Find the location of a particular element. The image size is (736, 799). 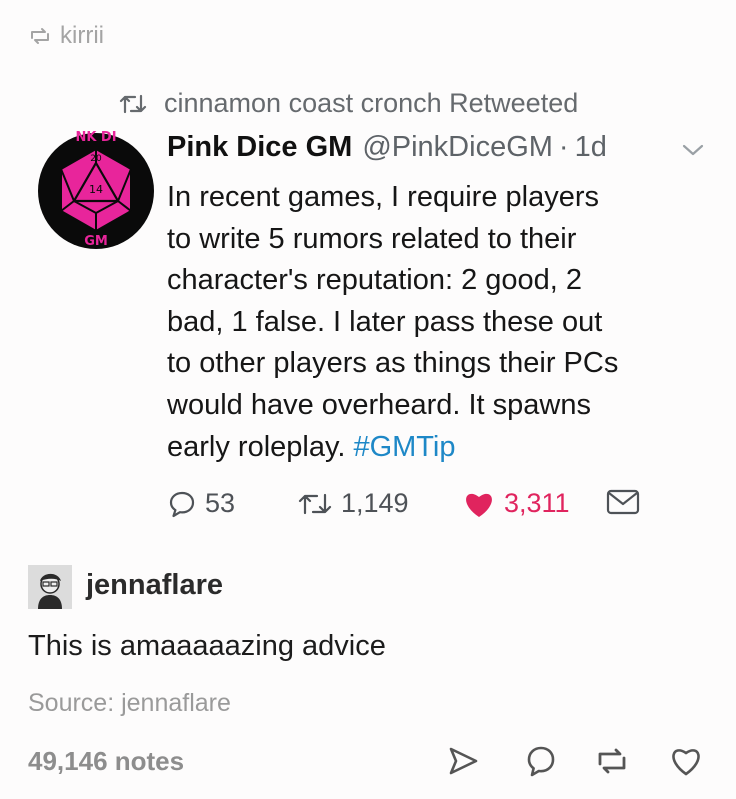

like-icon is located at coordinates (479, 504).